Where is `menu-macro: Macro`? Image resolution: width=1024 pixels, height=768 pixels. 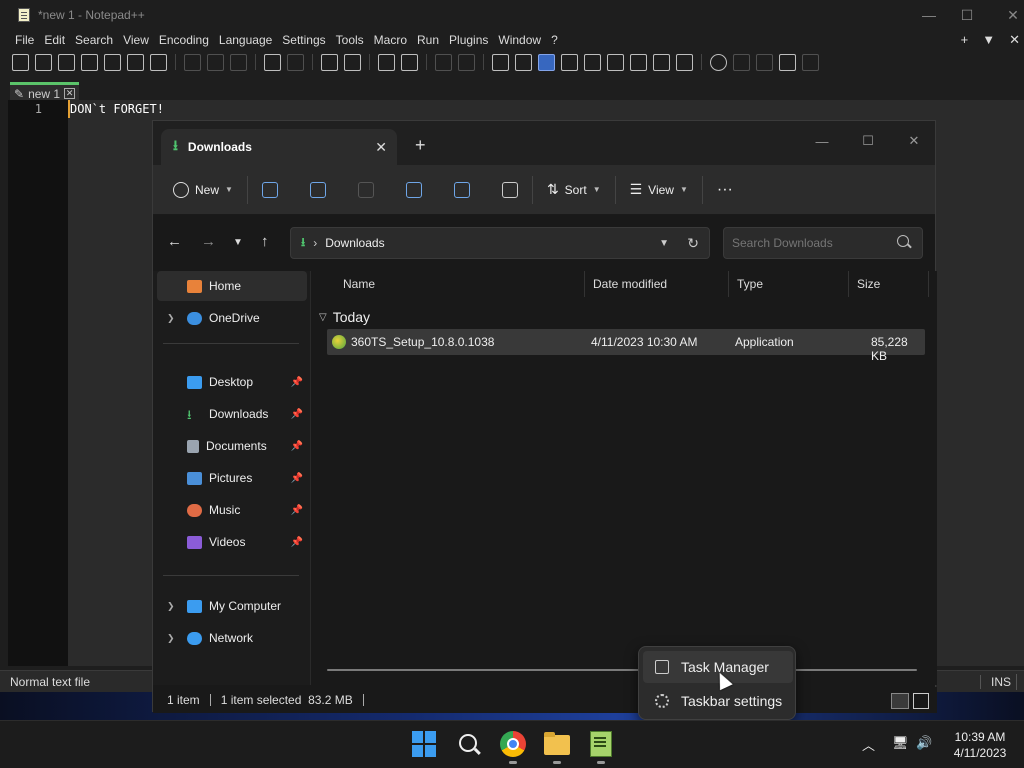 menu-macro: Macro is located at coordinates (390, 40).